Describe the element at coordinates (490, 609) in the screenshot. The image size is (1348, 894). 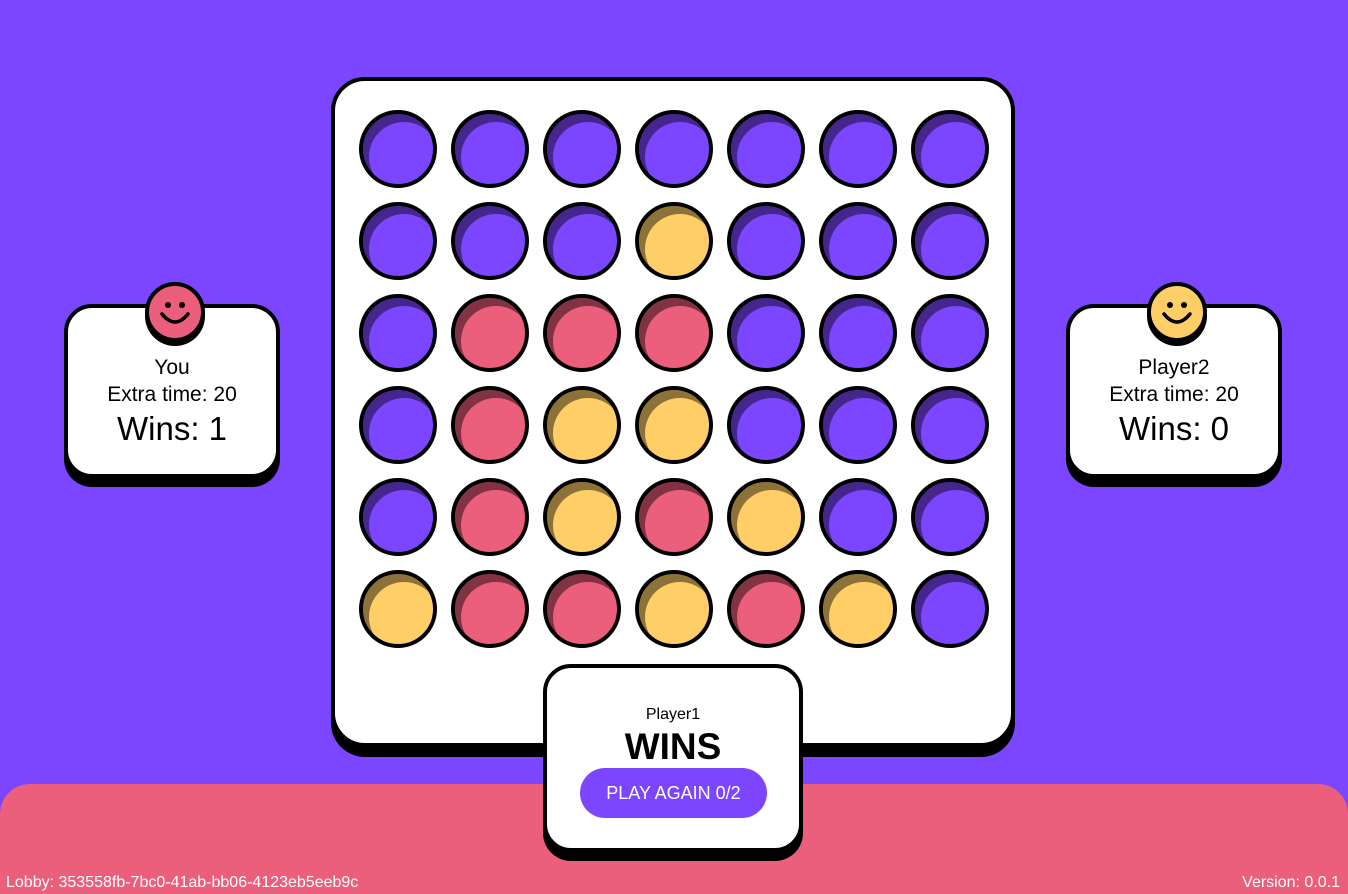
I see `board-cell-r6-c2` at that location.